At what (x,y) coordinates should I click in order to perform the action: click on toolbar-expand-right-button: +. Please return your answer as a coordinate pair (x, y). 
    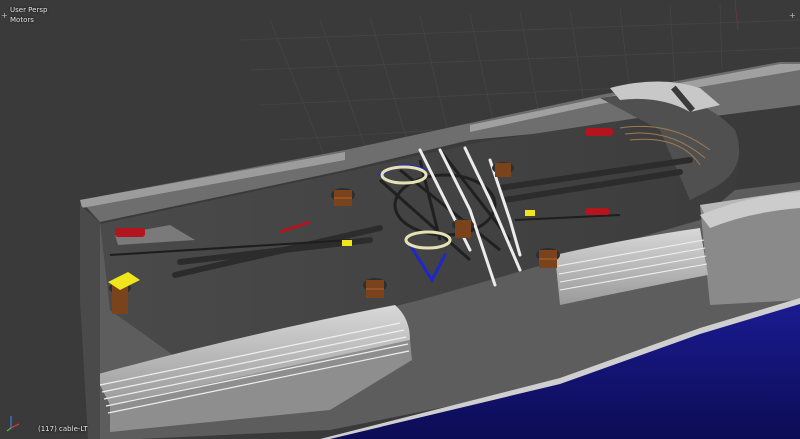
    Looking at the image, I should click on (793, 16).